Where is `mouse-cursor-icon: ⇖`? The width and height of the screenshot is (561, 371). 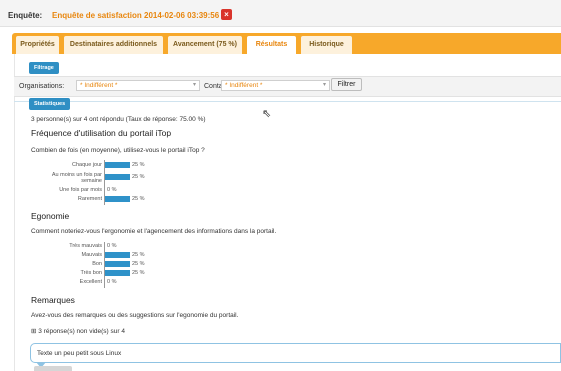
mouse-cursor-icon: ⇖ is located at coordinates (267, 114).